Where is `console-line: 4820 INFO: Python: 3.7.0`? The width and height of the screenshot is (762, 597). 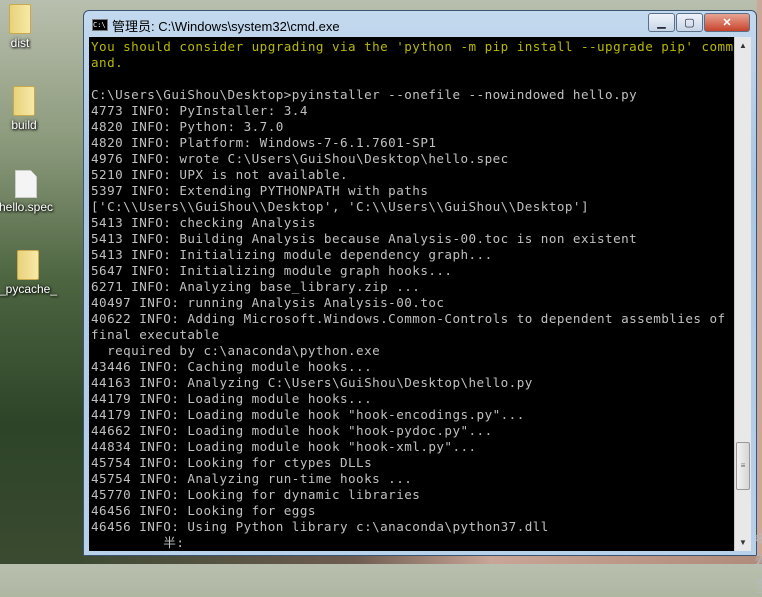 console-line: 4820 INFO: Python: 3.7.0 is located at coordinates (187, 126).